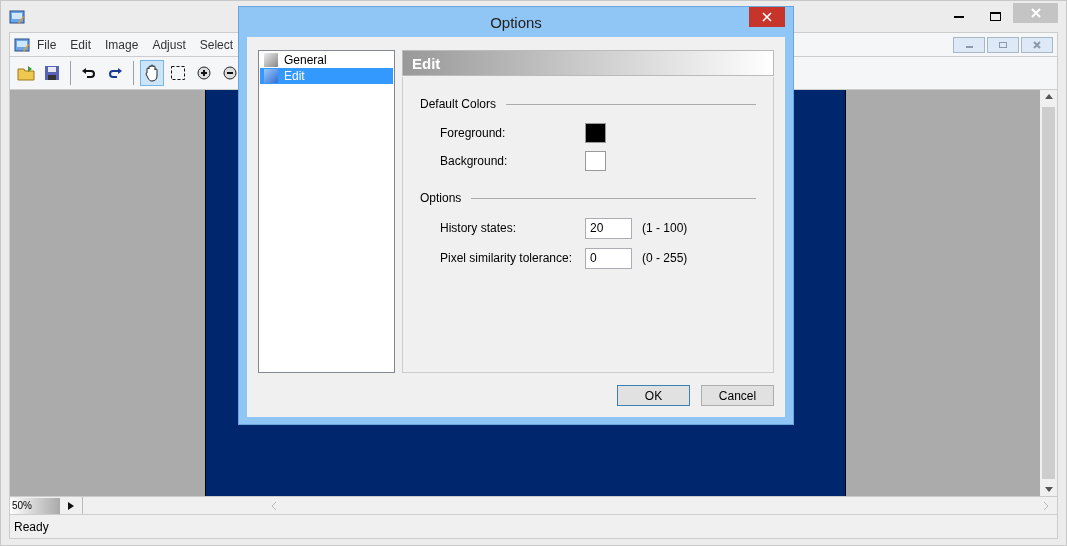  I want to click on group-heading: Default Colors, so click(458, 104).